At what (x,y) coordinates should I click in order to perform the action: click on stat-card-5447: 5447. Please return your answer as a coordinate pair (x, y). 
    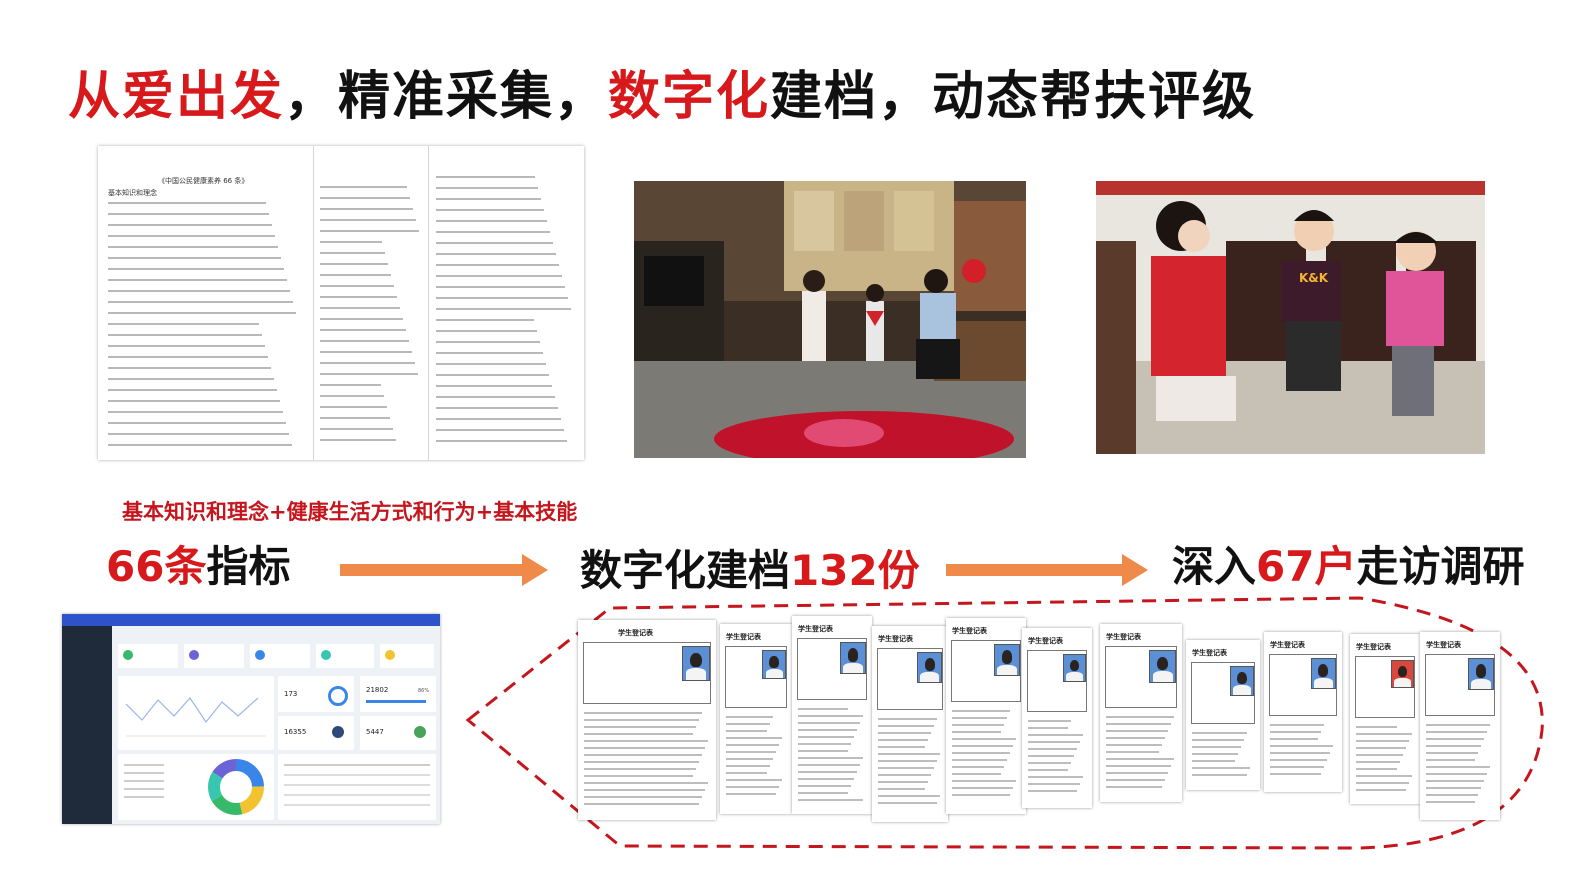
    Looking at the image, I should click on (398, 733).